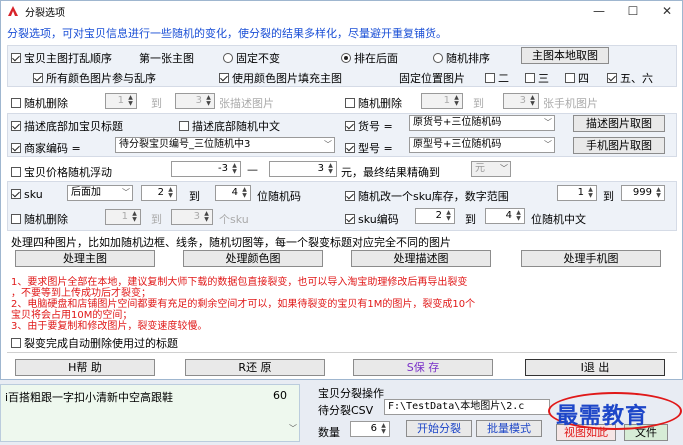 This screenshot has width=683, height=445. I want to click on random-delete-sku: 随机删除, so click(39, 219).